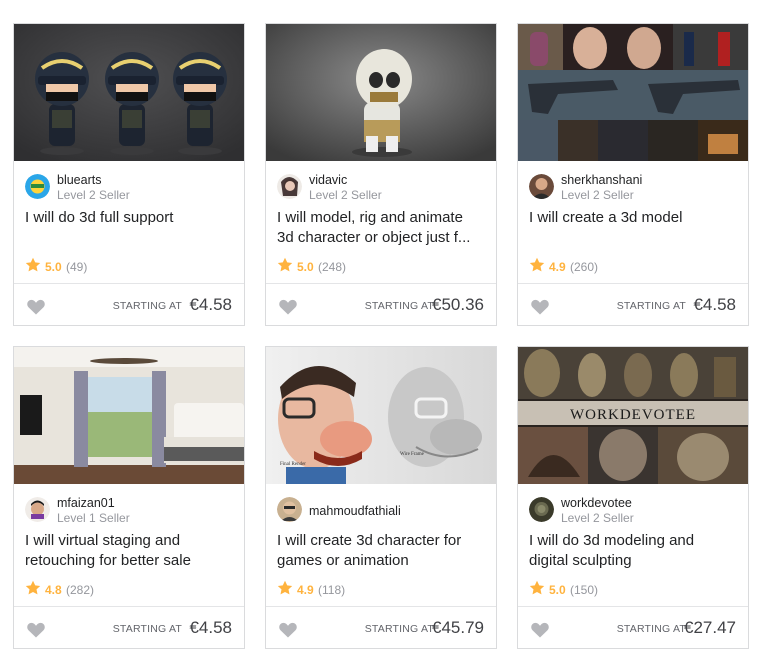 Image resolution: width=762 pixels, height=667 pixels. I want to click on gig-footer: STARTING AT €50.36, so click(381, 304).